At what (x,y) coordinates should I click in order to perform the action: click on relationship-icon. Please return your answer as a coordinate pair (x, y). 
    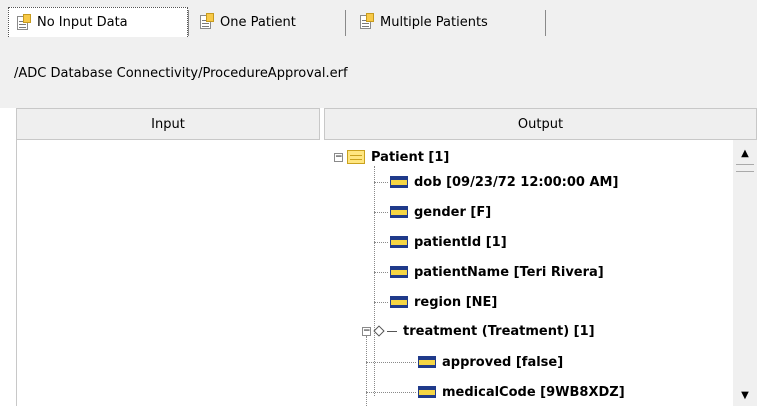
    Looking at the image, I should click on (379, 331).